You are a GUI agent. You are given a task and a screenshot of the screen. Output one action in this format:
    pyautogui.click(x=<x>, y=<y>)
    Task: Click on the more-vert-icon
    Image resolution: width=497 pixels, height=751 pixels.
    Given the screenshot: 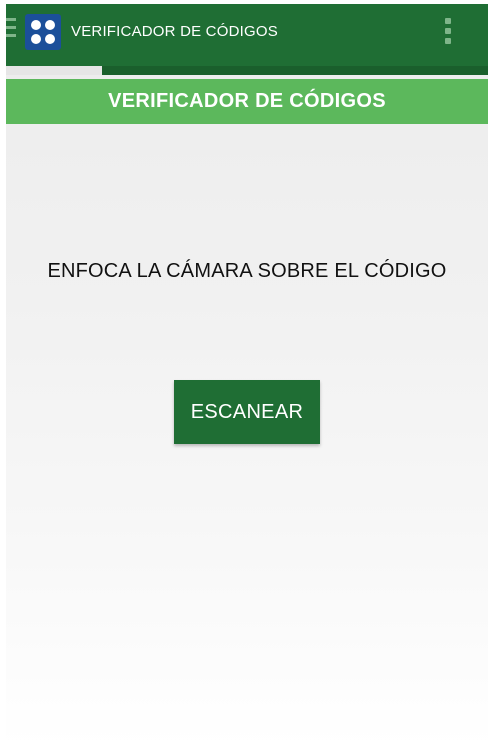 What is the action you would take?
    pyautogui.click(x=448, y=33)
    